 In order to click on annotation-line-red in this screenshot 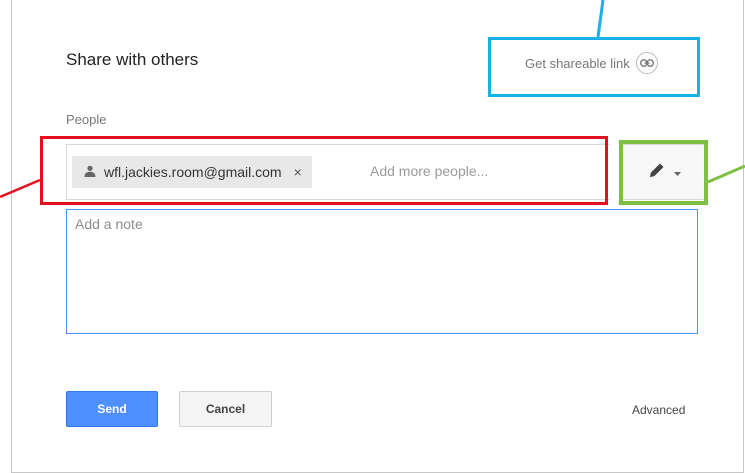, I will do `click(20, 188)`.